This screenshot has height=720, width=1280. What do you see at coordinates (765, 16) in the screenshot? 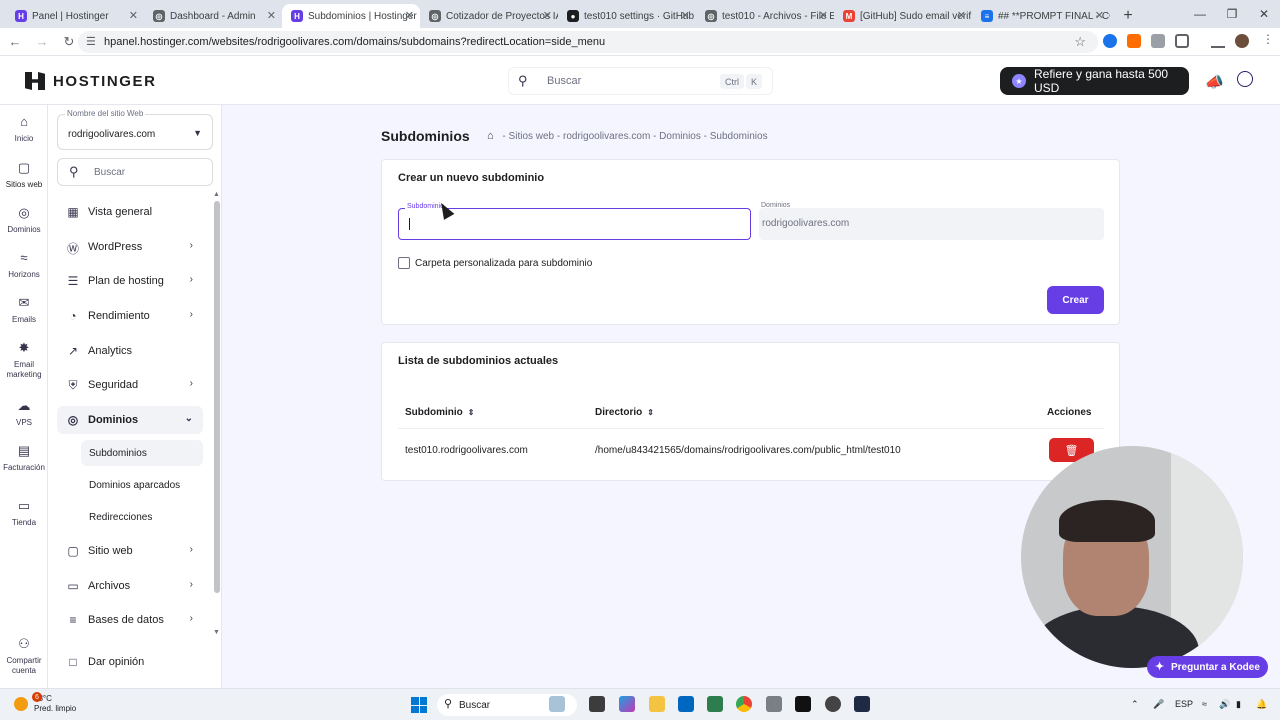
I see `browser-tab: ◎ test010 - Archivos - File E ✕` at bounding box center [765, 16].